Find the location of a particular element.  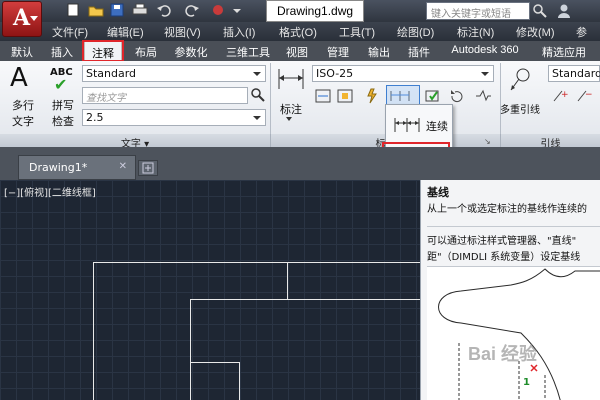

qa-dropdown-icon is located at coordinates (240, 10).